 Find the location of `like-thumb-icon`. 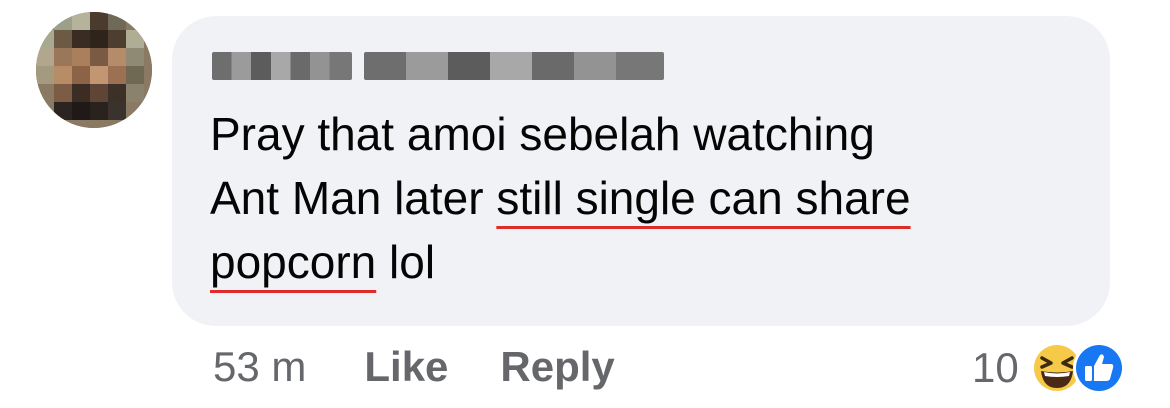

like-thumb-icon is located at coordinates (1098, 368).